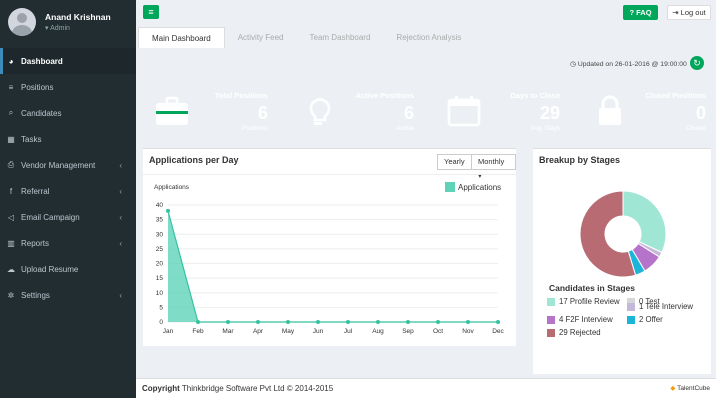 The width and height of the screenshot is (716, 398). What do you see at coordinates (378, 331) in the screenshot?
I see `x-tick-label: Aug` at bounding box center [378, 331].